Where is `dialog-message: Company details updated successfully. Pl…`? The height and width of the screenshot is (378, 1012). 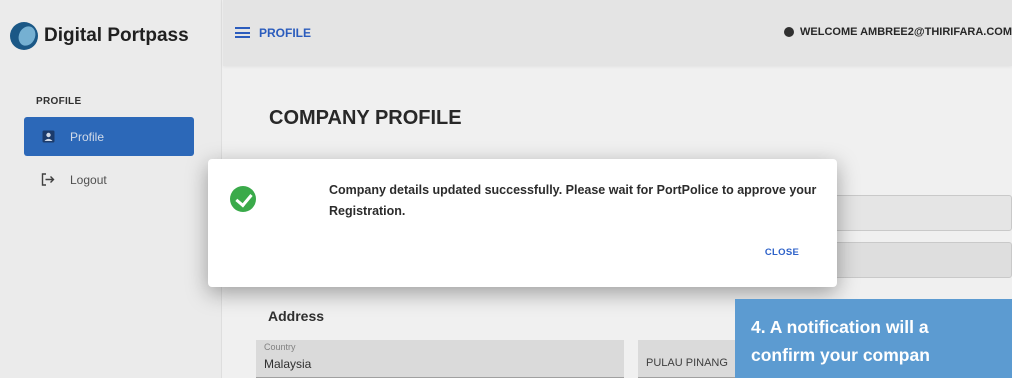 dialog-message: Company details updated successfully. Pl… is located at coordinates (573, 200).